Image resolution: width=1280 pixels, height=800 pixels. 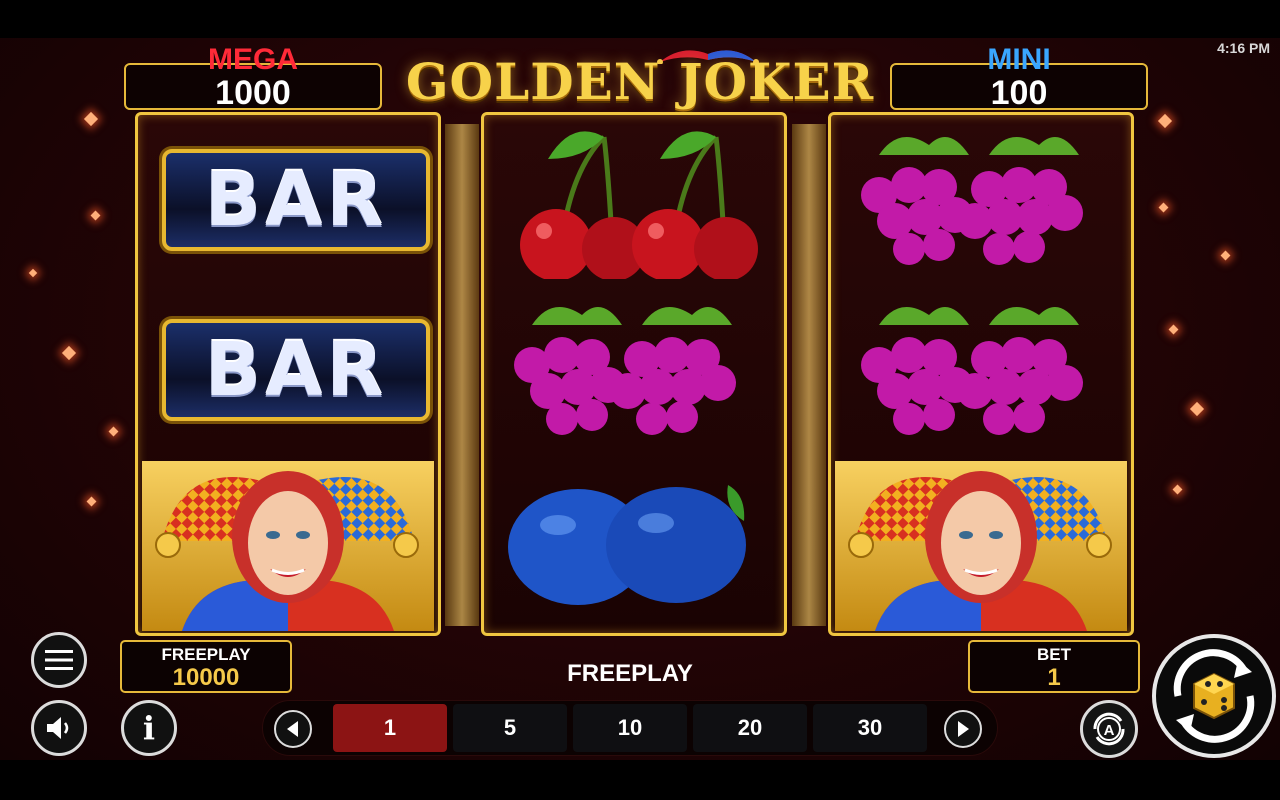 I want to click on menu-button, so click(x=59, y=660).